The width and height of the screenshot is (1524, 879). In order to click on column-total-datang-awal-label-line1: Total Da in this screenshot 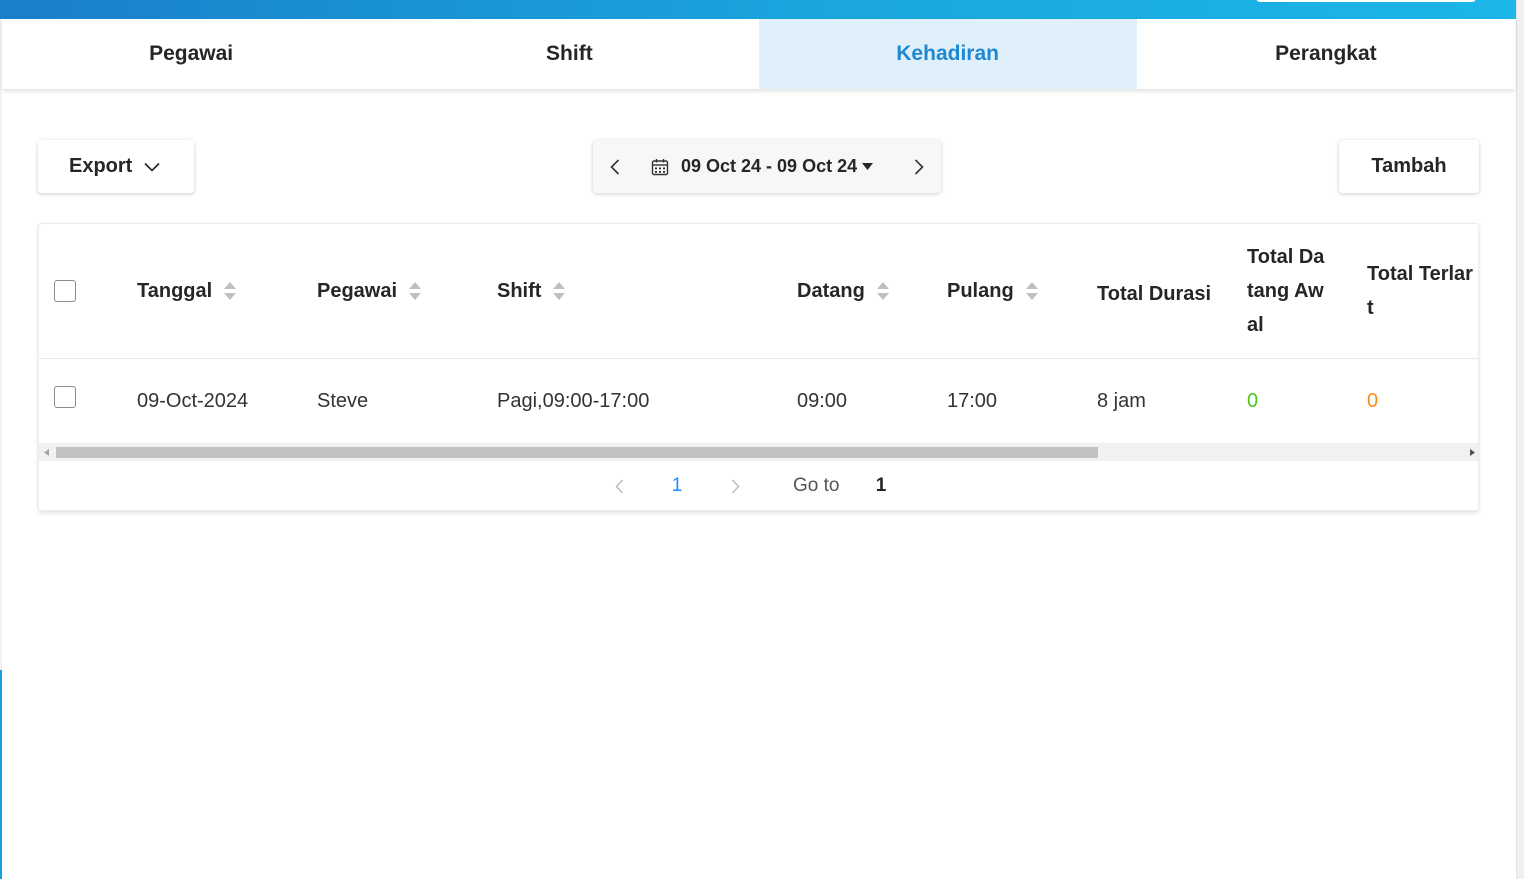, I will do `click(1286, 257)`.